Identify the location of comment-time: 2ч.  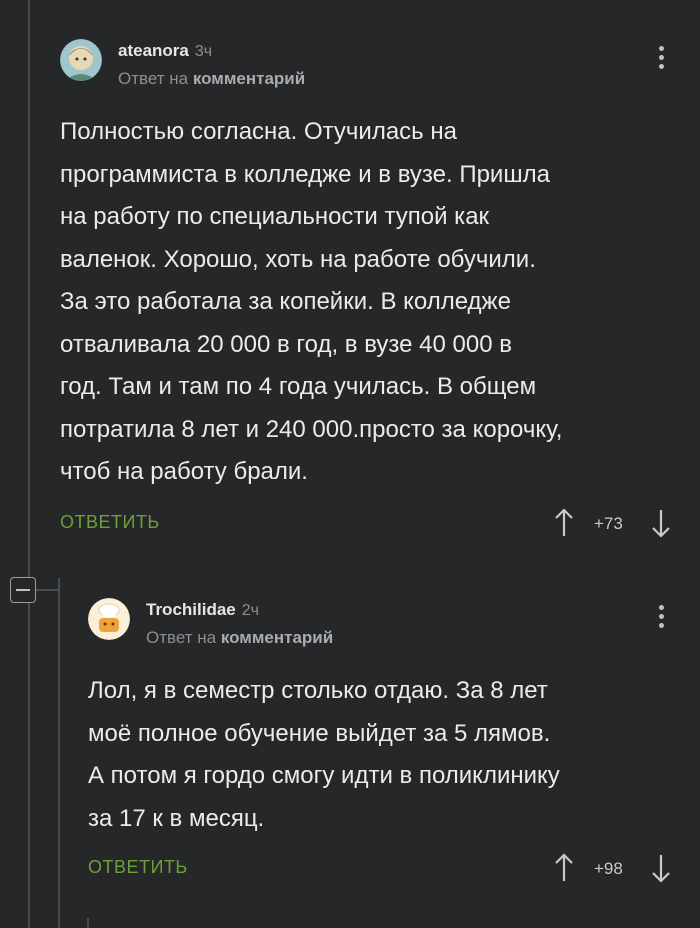
(250, 610).